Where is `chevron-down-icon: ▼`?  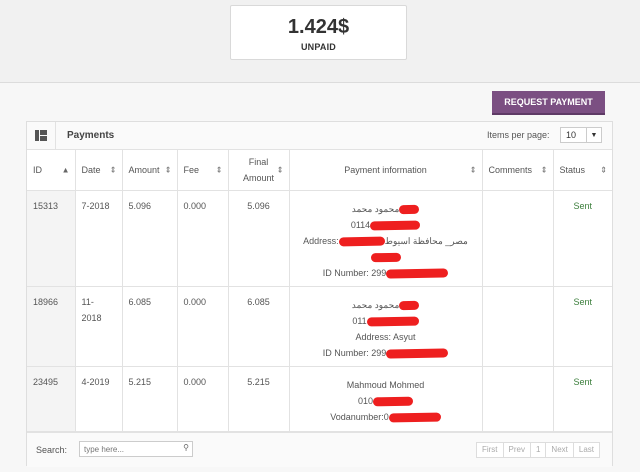 chevron-down-icon: ▼ is located at coordinates (593, 135).